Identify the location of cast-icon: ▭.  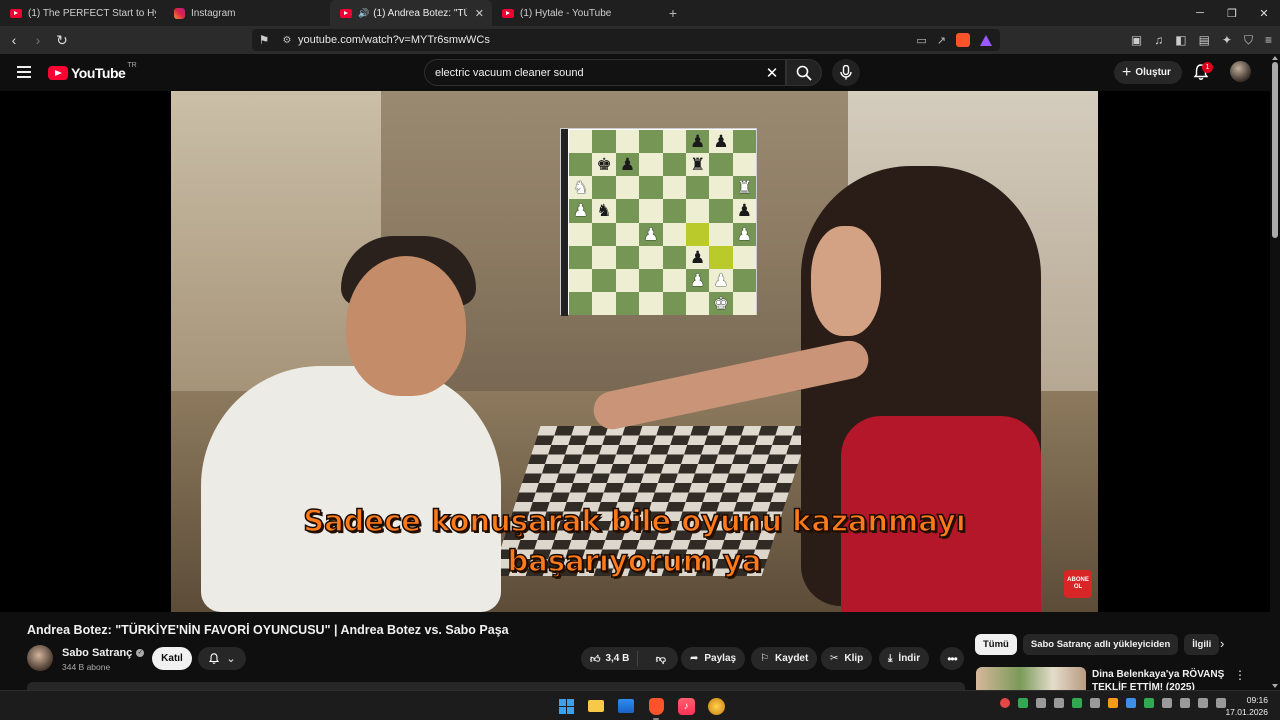
(921, 40).